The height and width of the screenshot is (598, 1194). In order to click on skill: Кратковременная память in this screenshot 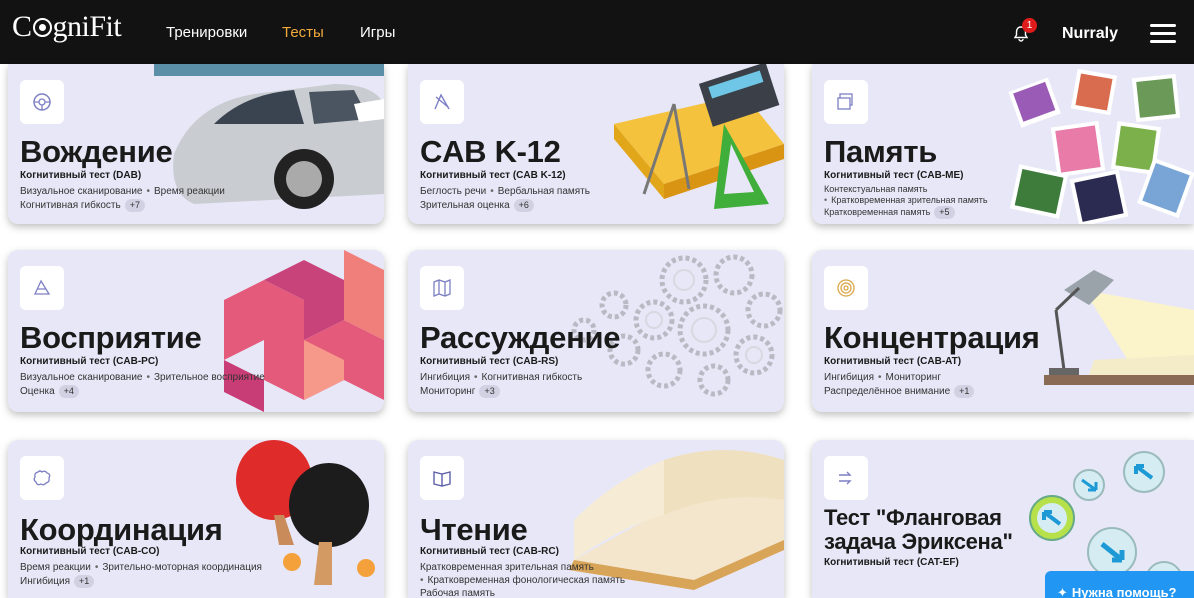, I will do `click(877, 212)`.